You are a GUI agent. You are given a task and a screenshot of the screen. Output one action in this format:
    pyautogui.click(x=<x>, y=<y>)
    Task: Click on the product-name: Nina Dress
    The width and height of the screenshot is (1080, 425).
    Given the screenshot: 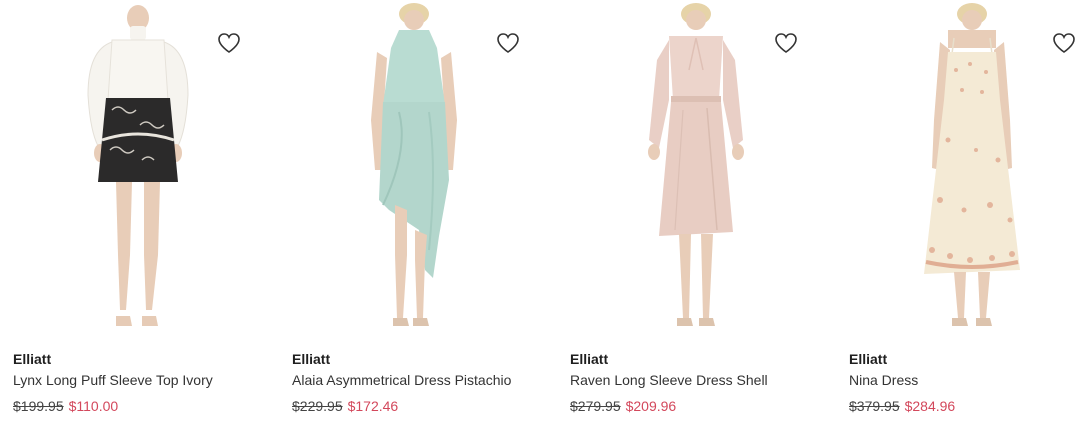 What is the action you would take?
    pyautogui.click(x=883, y=380)
    